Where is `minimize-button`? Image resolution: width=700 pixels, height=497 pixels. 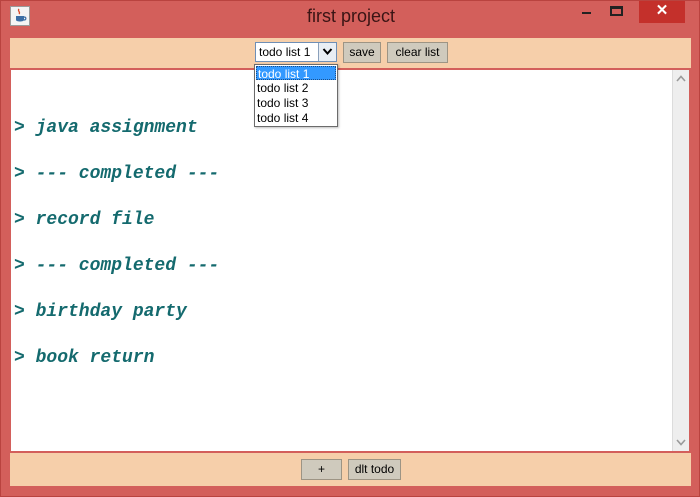 minimize-button is located at coordinates (586, 12).